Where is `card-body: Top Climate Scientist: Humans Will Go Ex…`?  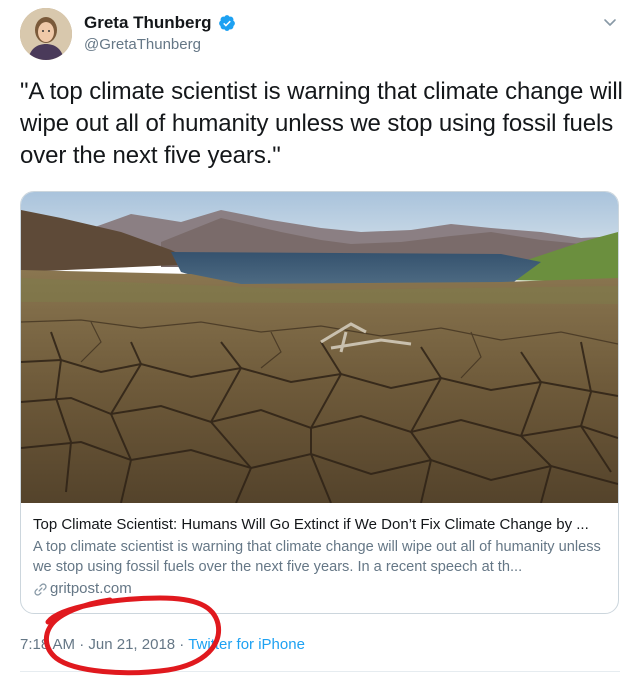
card-body: Top Climate Scientist: Humans Will Go Ex… is located at coordinates (322, 557).